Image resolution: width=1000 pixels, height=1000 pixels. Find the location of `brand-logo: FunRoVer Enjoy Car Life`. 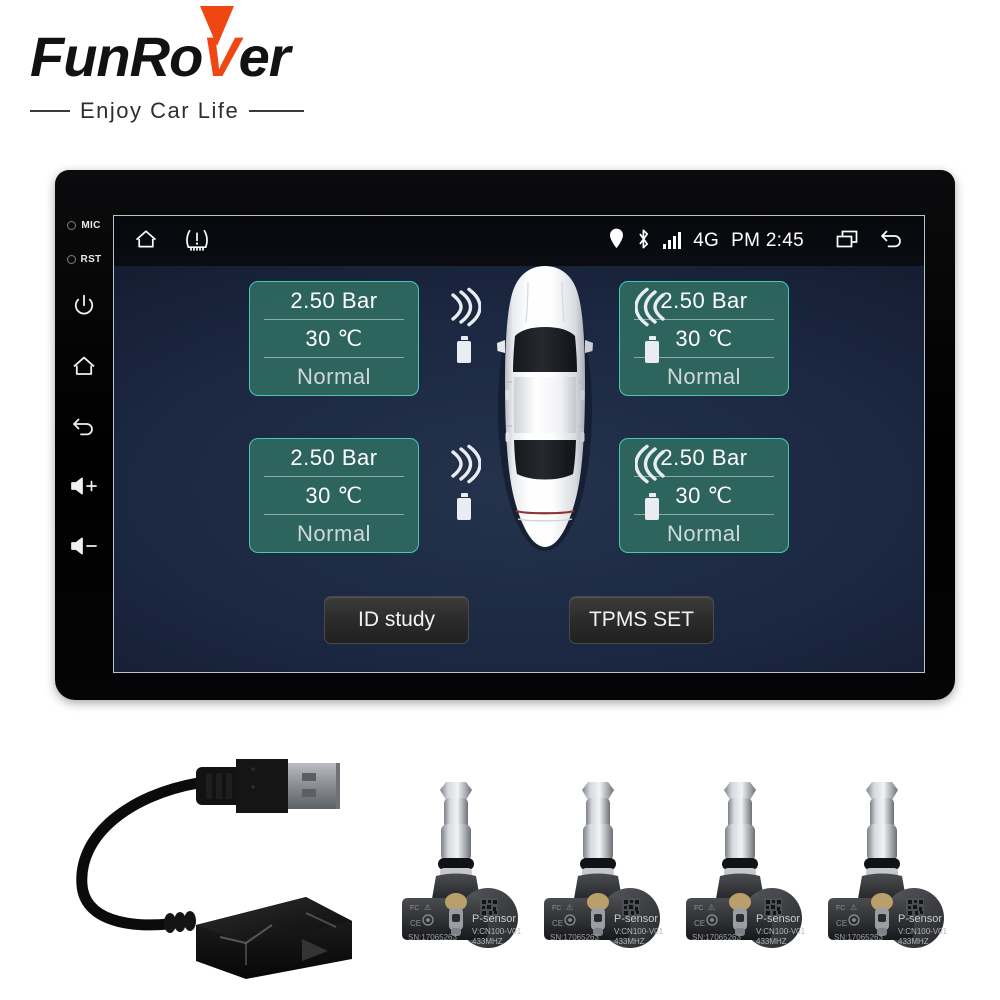

brand-logo: FunRoVer Enjoy Car Life is located at coordinates (195, 69).